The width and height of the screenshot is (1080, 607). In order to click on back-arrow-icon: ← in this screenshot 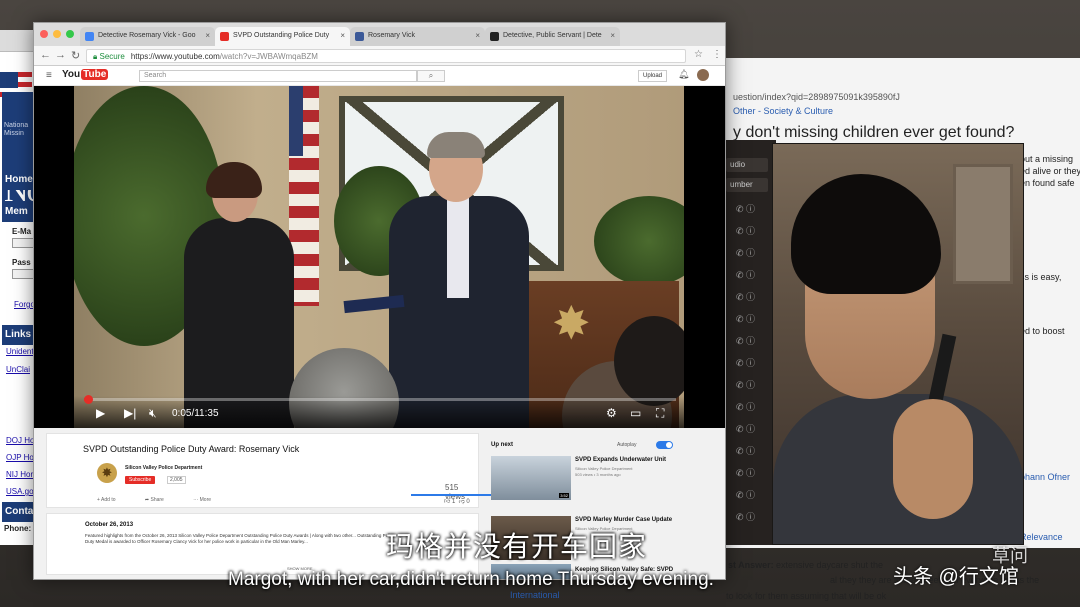, I will do `click(45, 55)`.